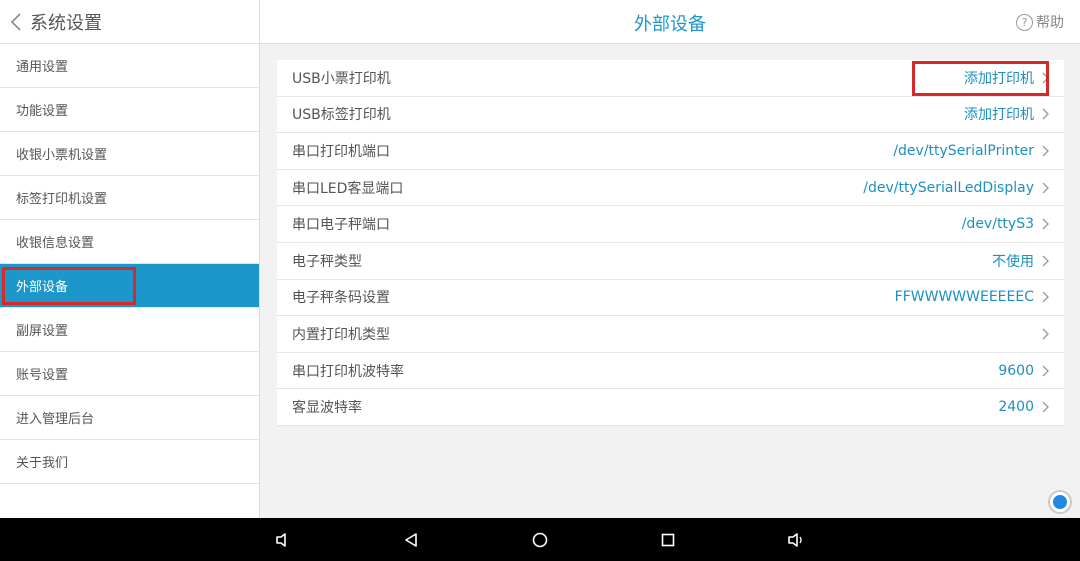 The height and width of the screenshot is (561, 1080). I want to click on sidebar-title: 系统设置, so click(66, 23).